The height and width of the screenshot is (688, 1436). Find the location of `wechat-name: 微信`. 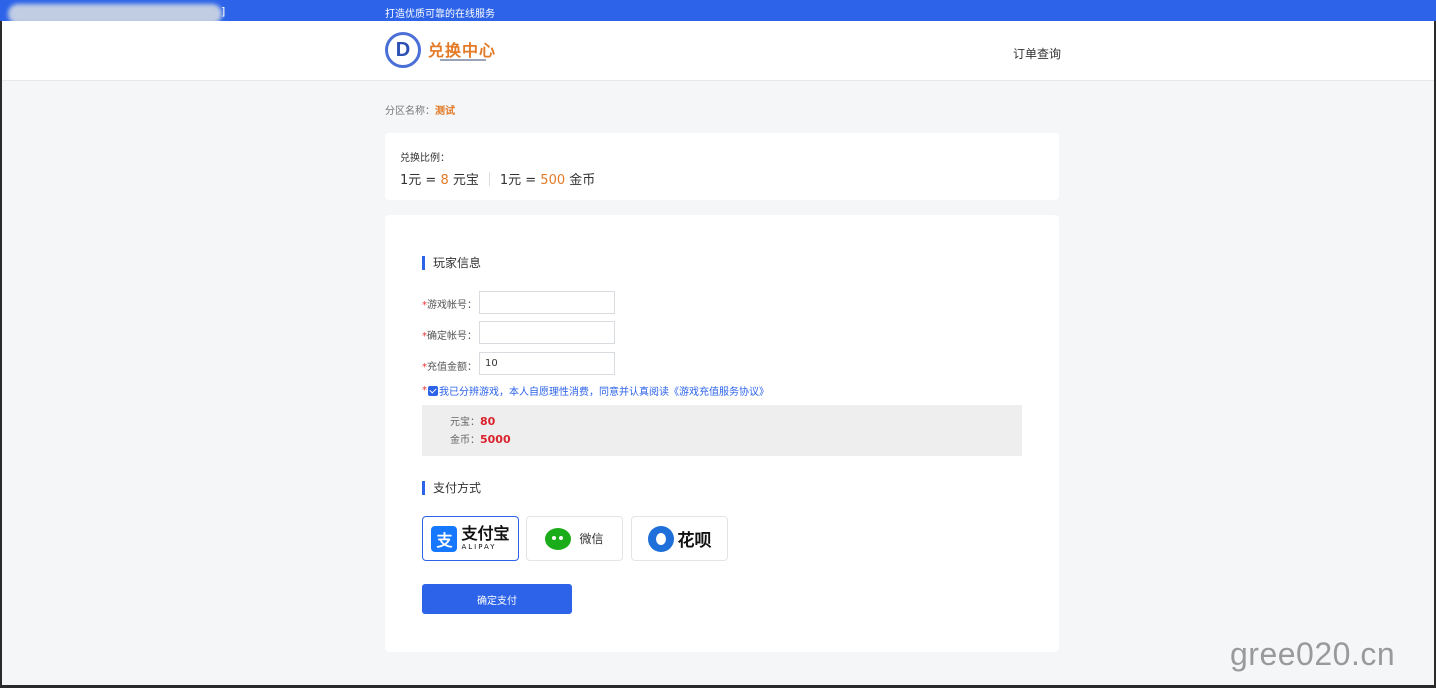

wechat-name: 微信 is located at coordinates (591, 539).